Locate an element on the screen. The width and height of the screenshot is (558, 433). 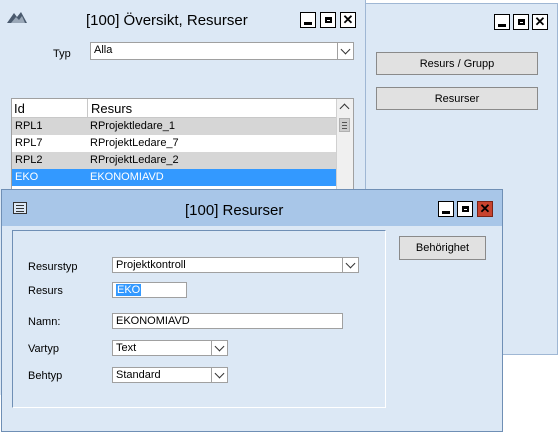
behtyp-label: Behtyp is located at coordinates (45, 376).